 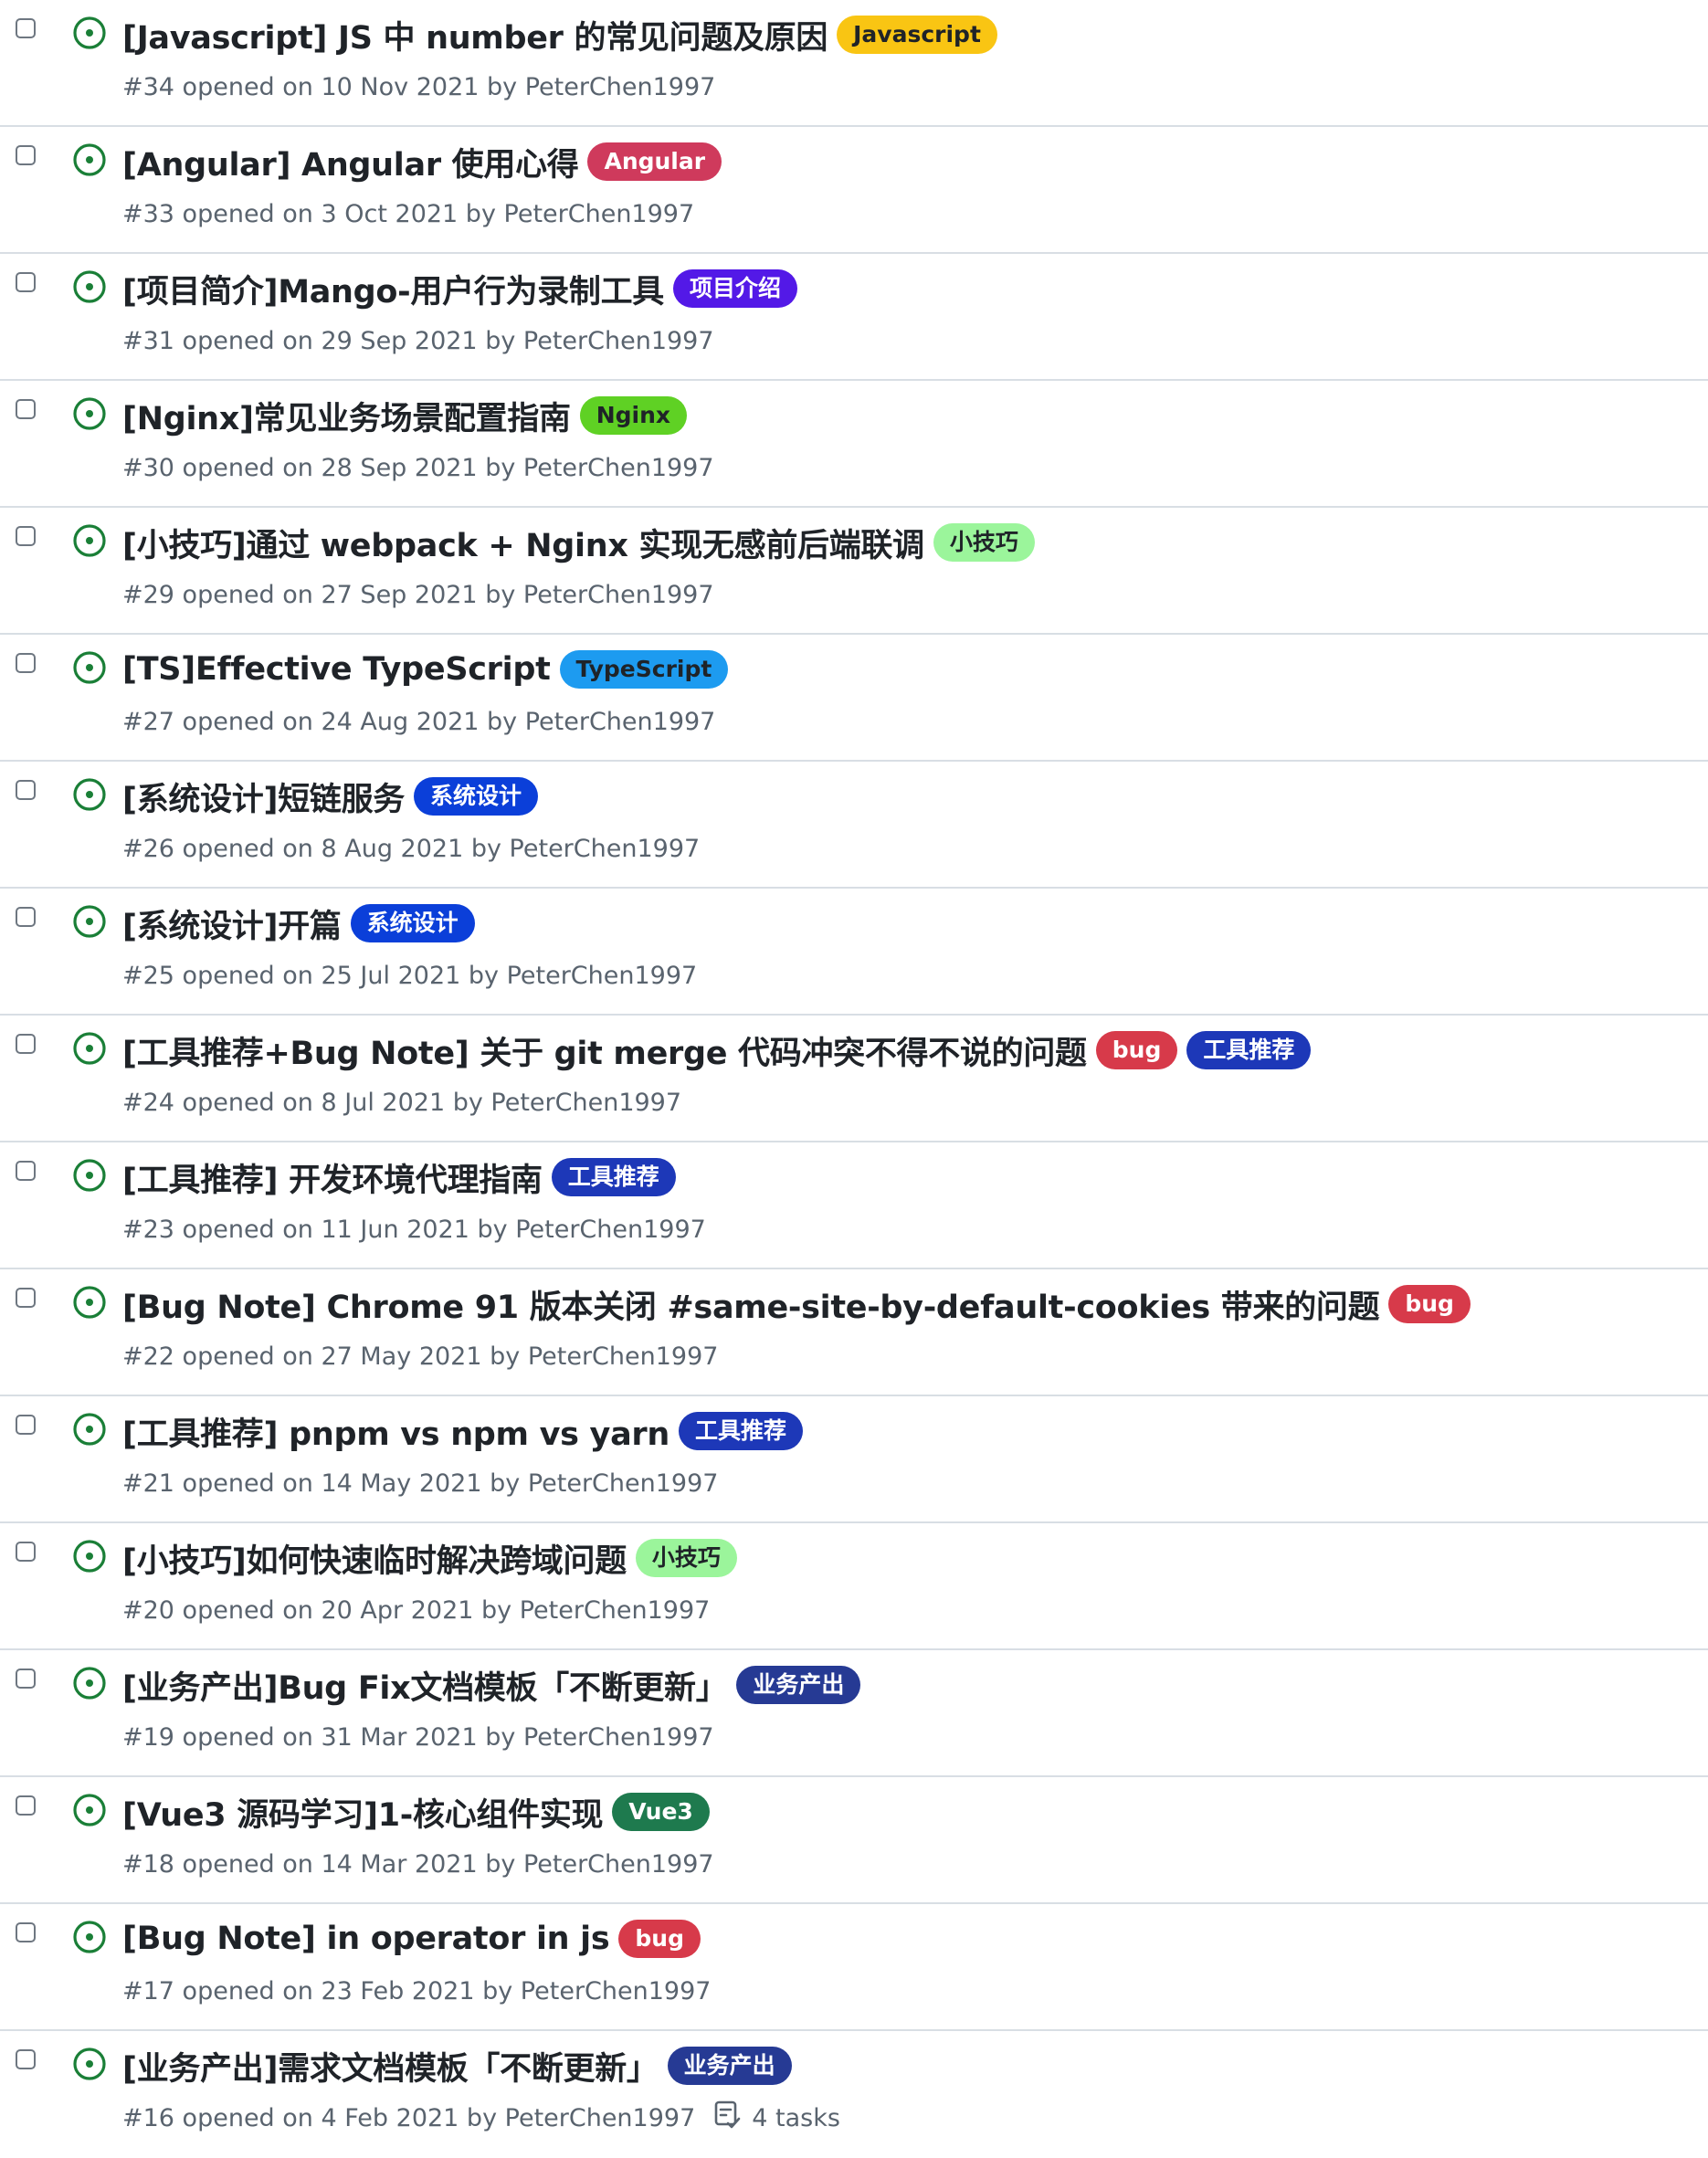 What do you see at coordinates (661, 1812) in the screenshot?
I see `issue-label: Vue3` at bounding box center [661, 1812].